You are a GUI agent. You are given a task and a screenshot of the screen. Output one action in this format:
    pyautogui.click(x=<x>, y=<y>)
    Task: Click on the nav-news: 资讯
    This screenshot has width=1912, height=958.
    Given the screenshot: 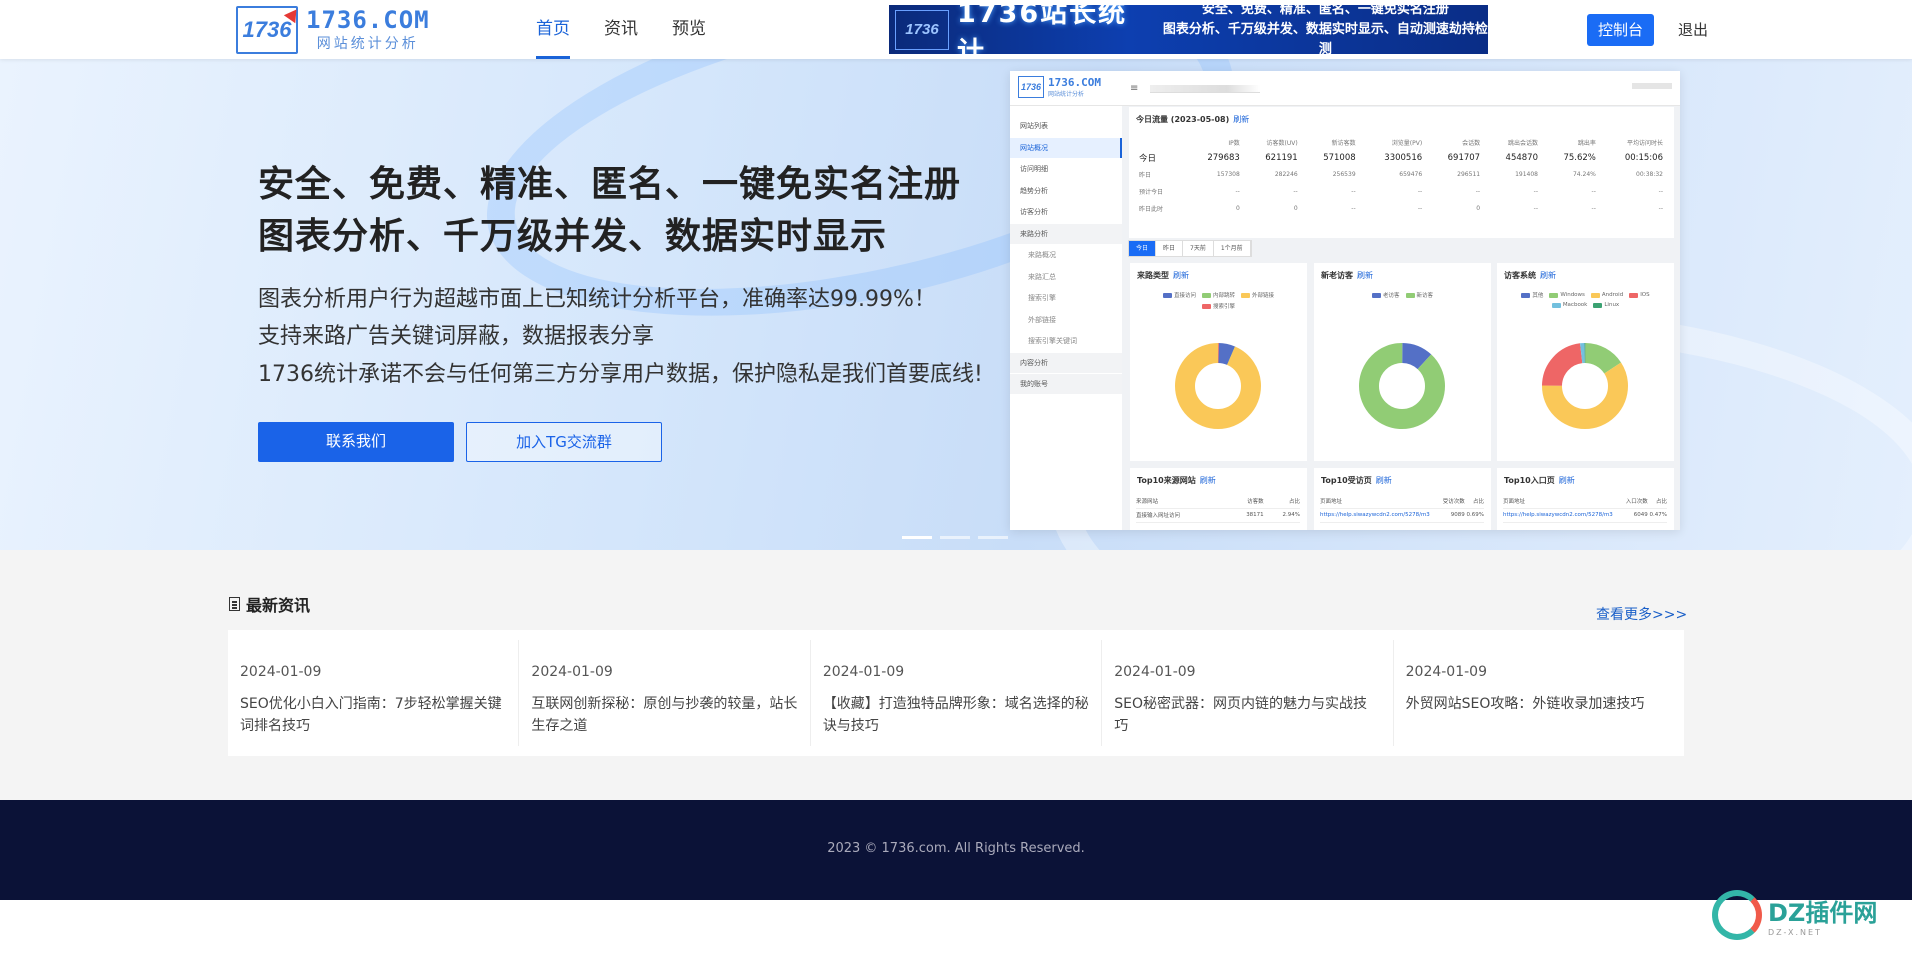 What is the action you would take?
    pyautogui.click(x=621, y=29)
    